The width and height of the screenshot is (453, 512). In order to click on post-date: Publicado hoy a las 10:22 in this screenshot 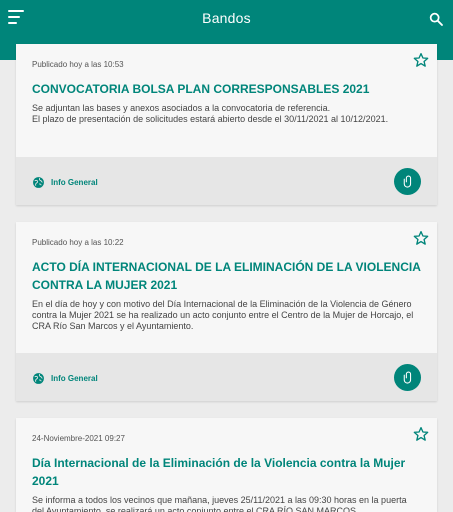, I will do `click(78, 242)`.